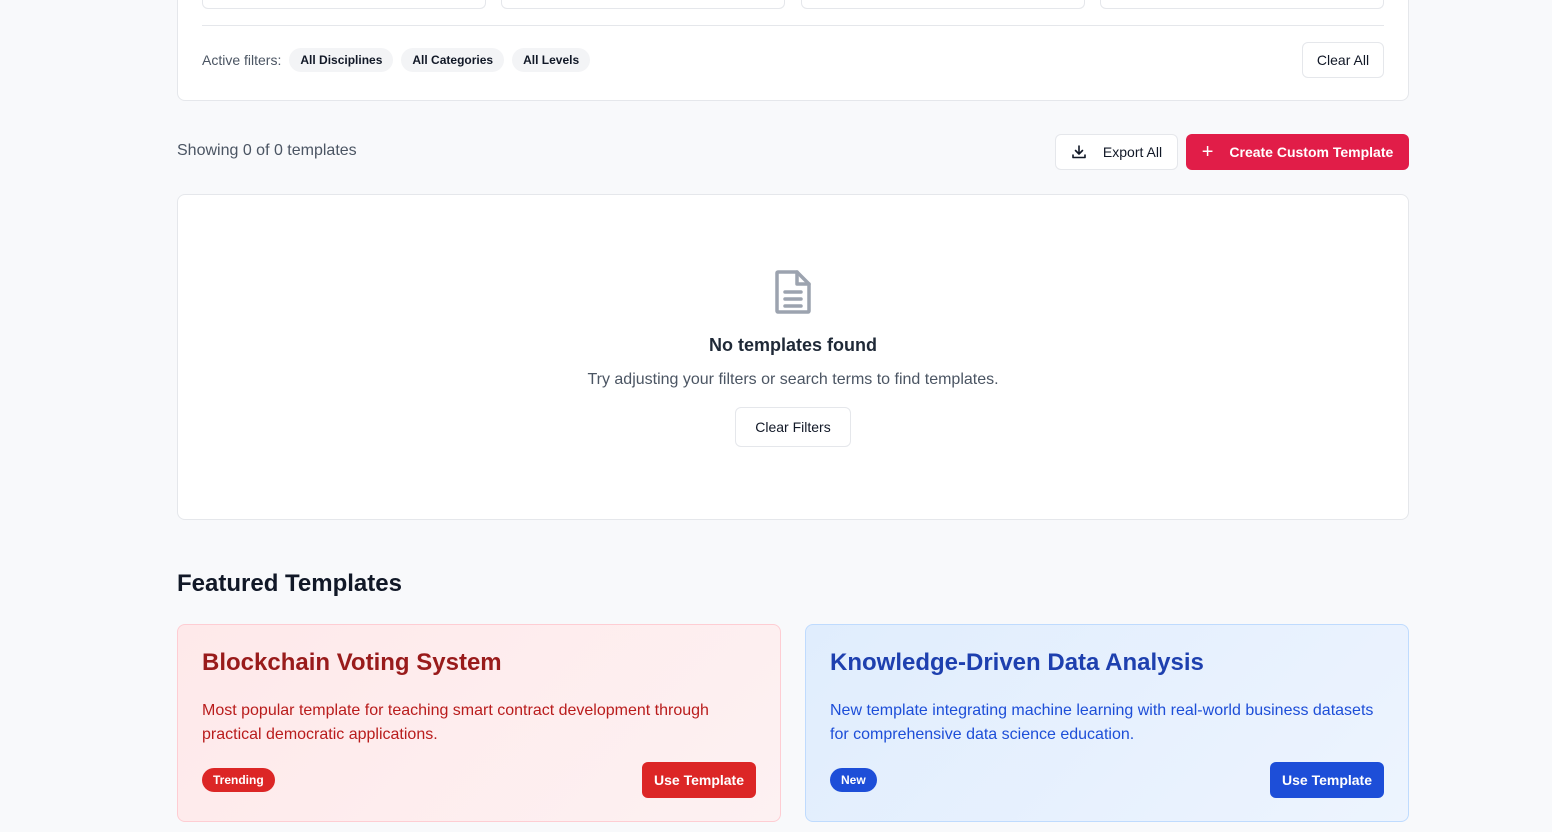 The image size is (1552, 832). I want to click on featured-templates-heading: Featured Templates, so click(289, 583).